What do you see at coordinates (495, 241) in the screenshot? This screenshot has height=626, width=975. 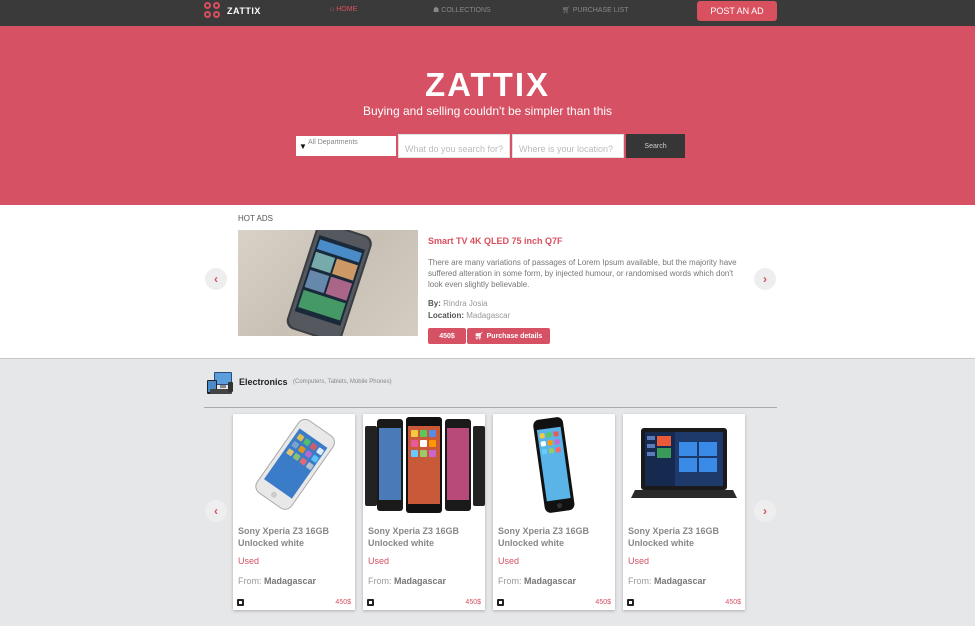 I see `hot-ad-title: Smart TV 4K QLED 75 inch Q7F` at bounding box center [495, 241].